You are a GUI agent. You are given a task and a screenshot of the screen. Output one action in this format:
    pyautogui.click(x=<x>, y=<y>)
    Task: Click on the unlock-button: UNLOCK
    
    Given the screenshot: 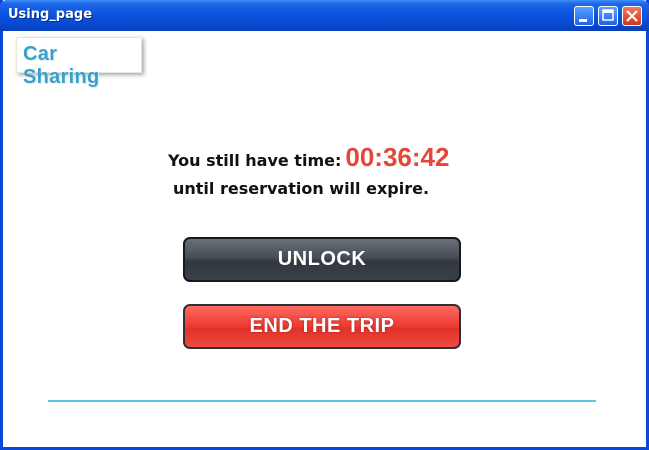 What is the action you would take?
    pyautogui.click(x=322, y=259)
    